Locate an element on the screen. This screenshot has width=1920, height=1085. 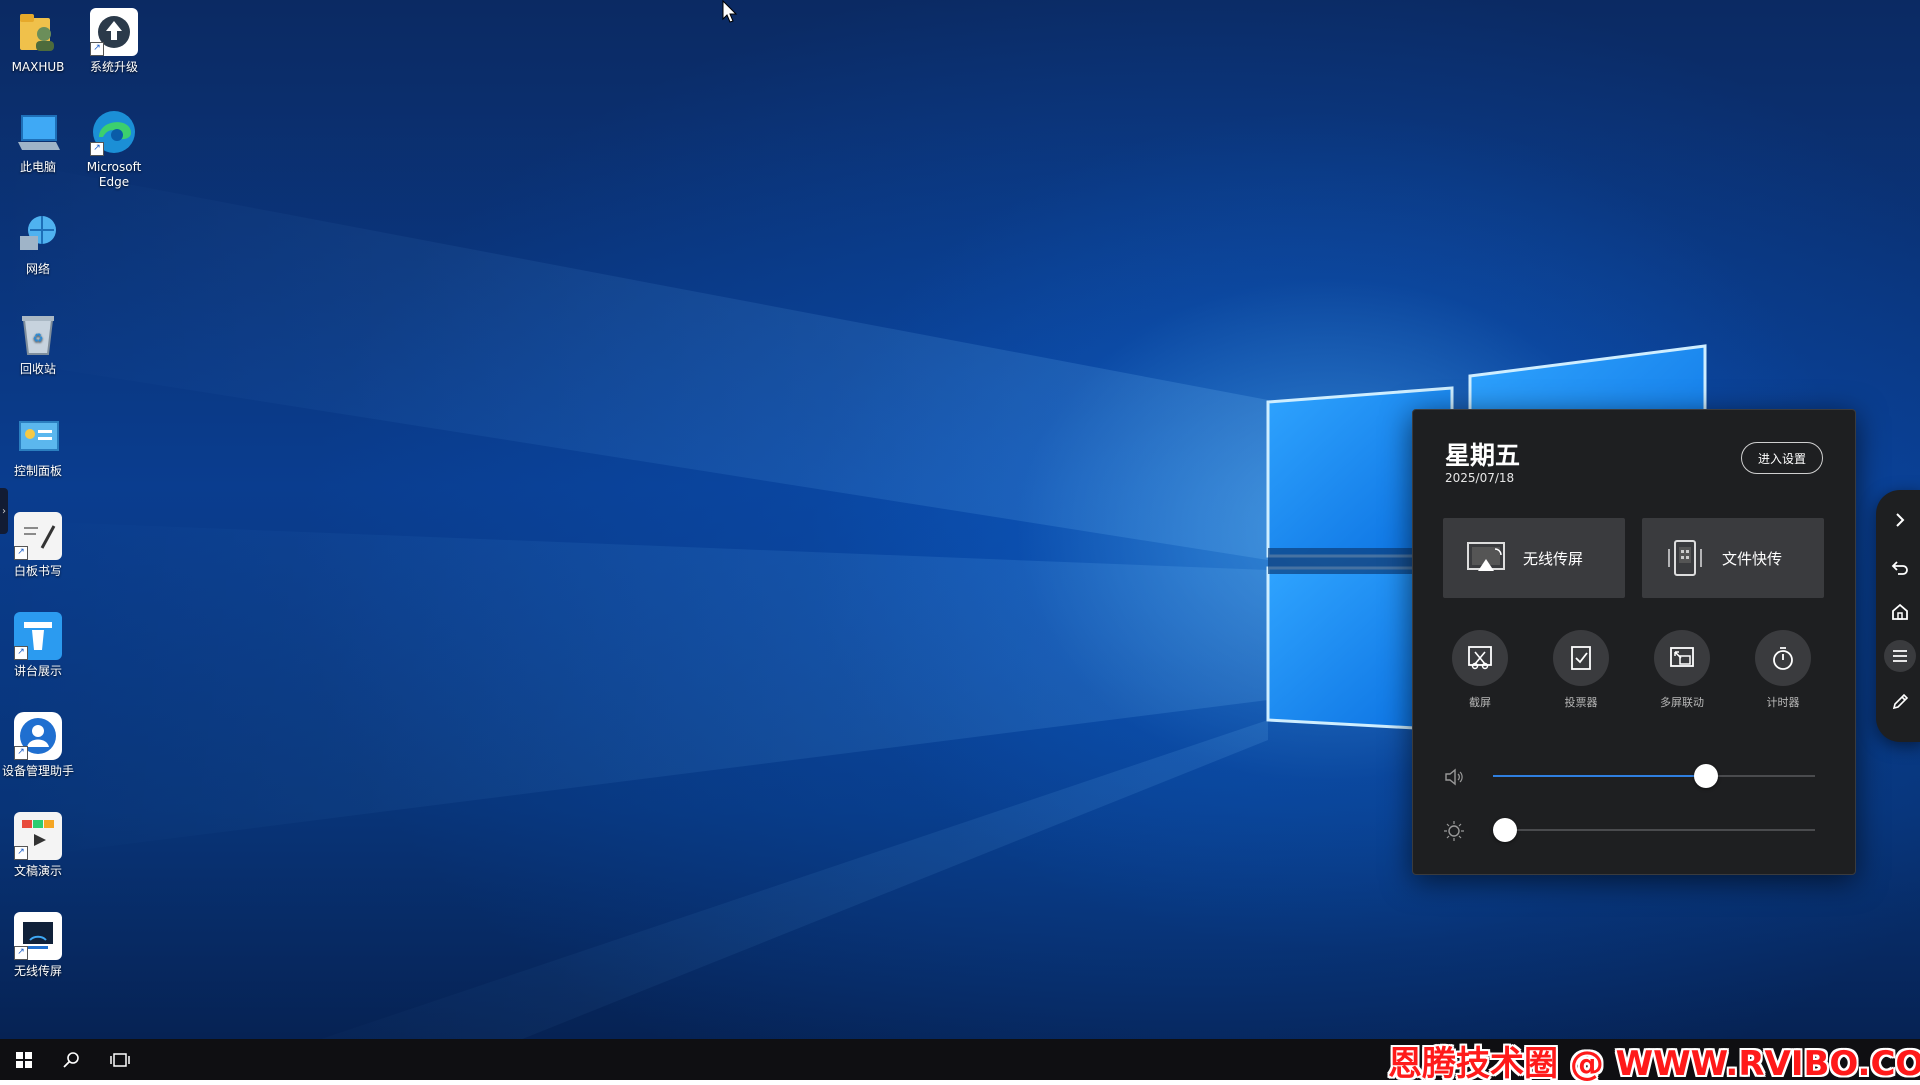
file-transfer-icon is located at coordinates (1685, 558).